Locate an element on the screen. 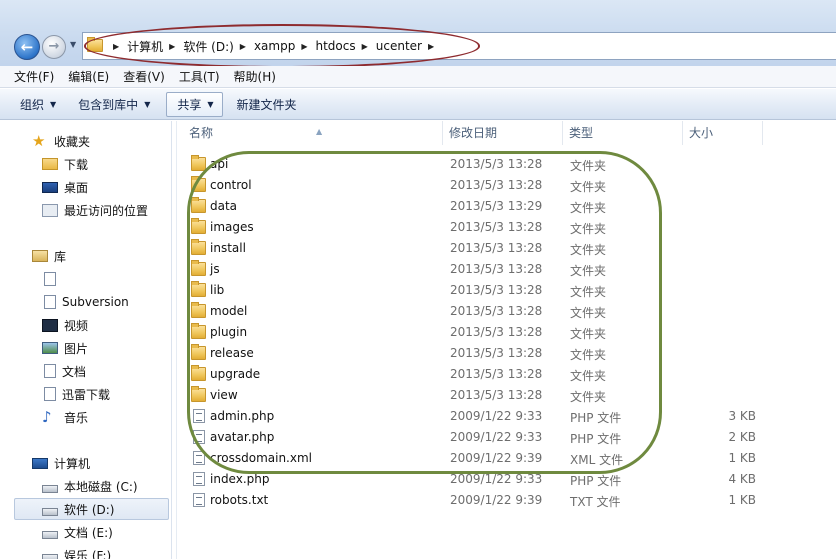 The height and width of the screenshot is (559, 836). nav-libraries-label: 库 is located at coordinates (60, 256).